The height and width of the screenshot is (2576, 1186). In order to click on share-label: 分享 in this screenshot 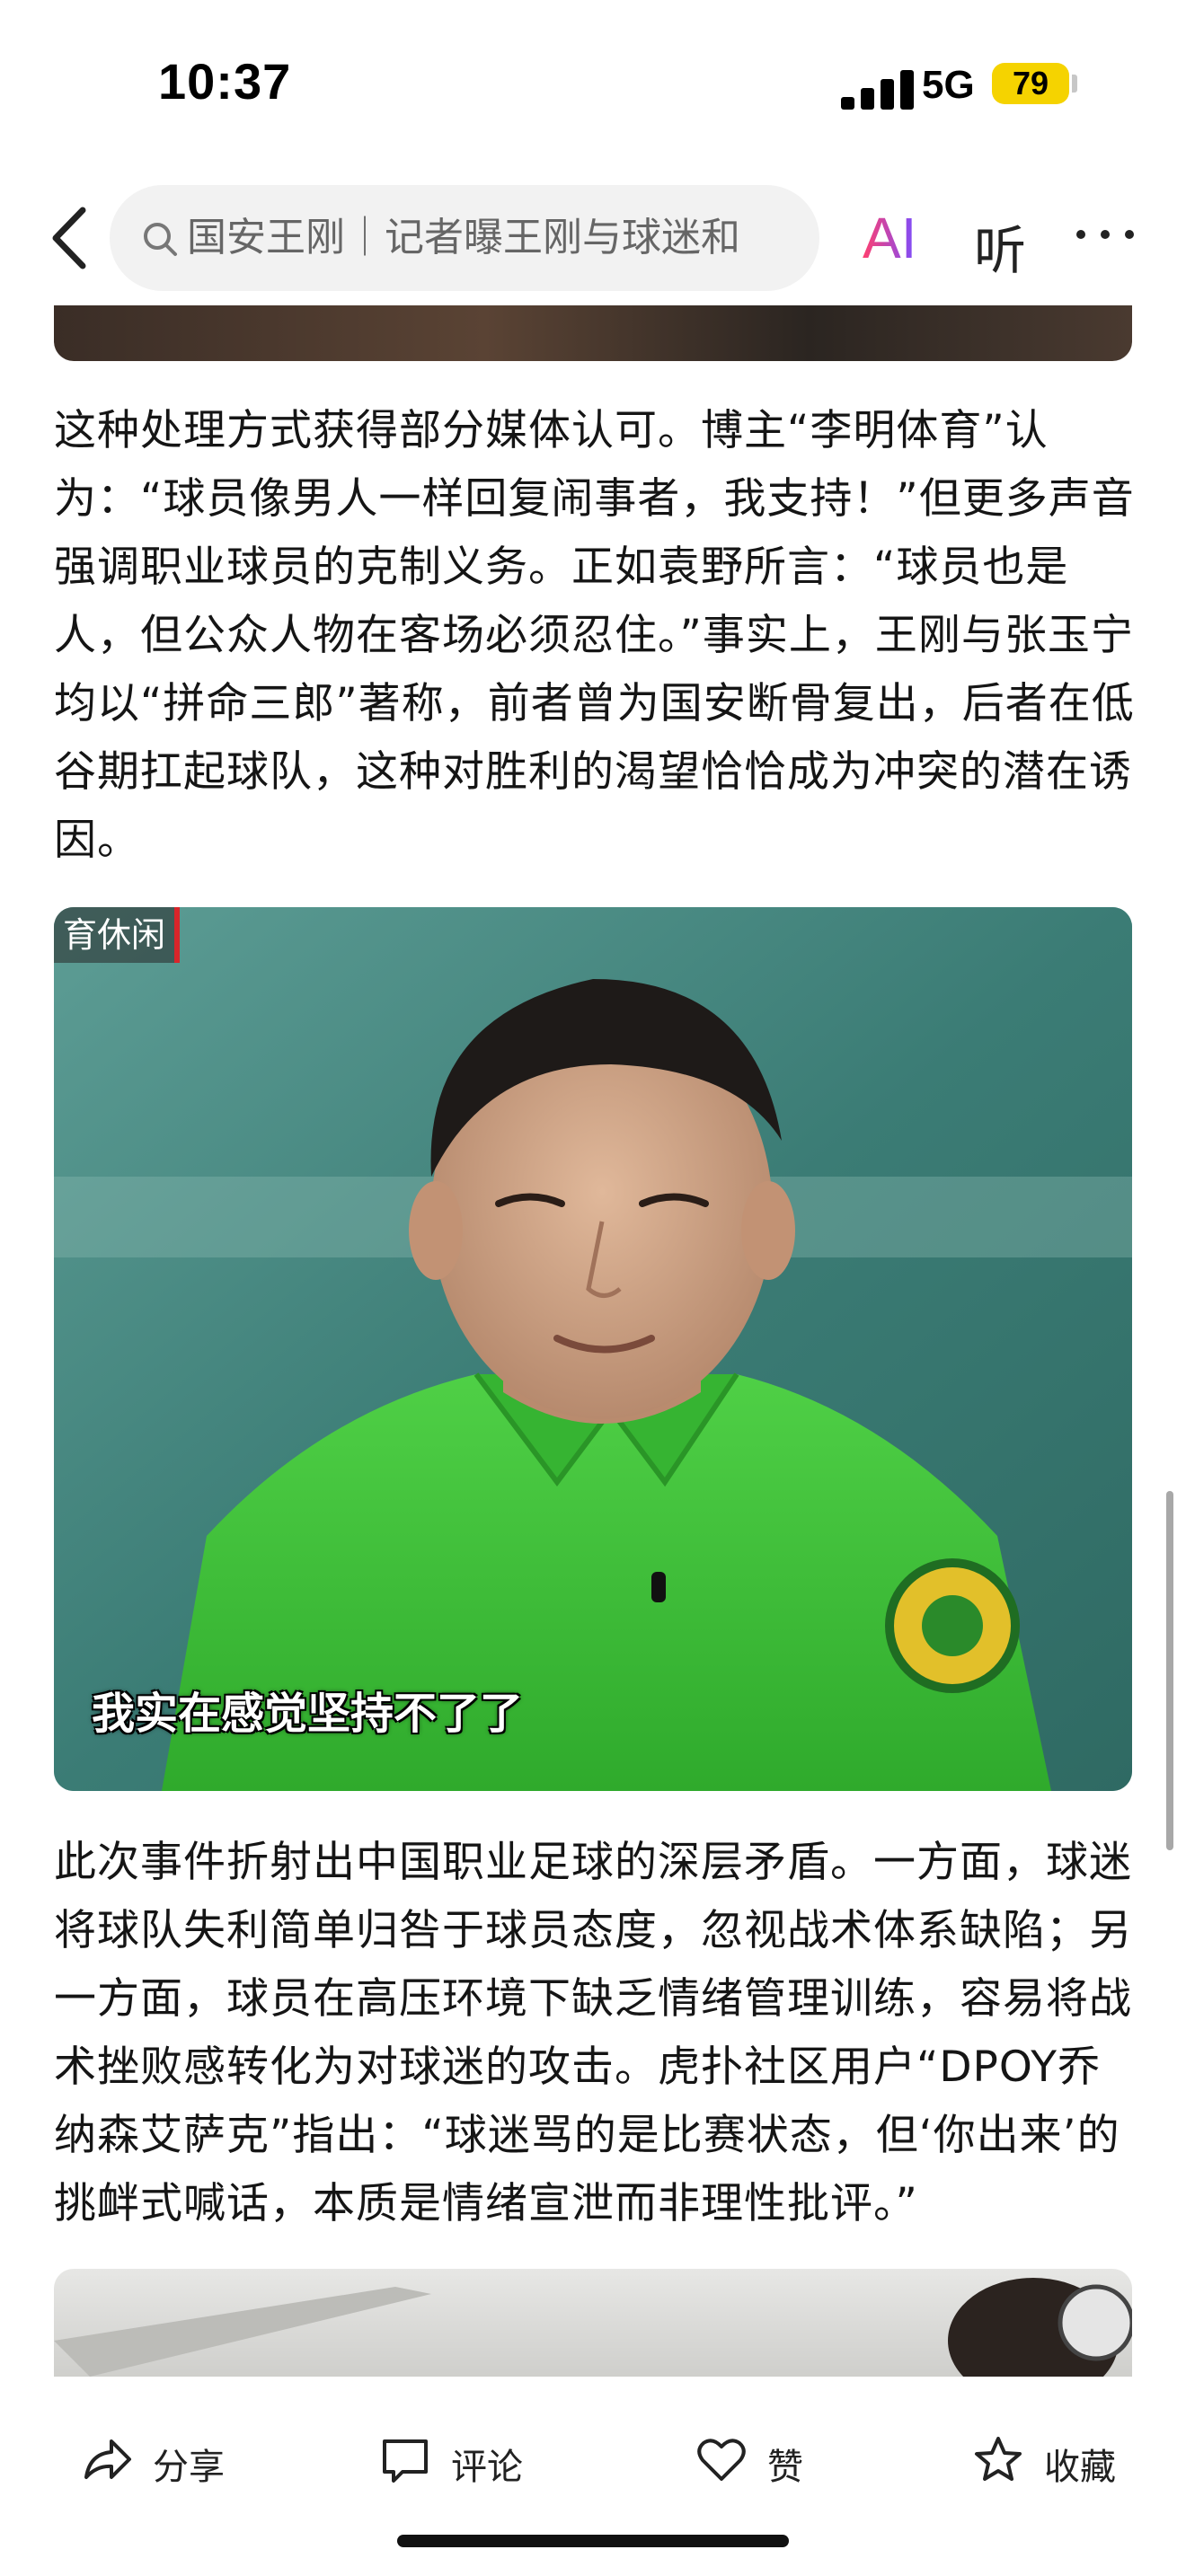, I will do `click(189, 2467)`.